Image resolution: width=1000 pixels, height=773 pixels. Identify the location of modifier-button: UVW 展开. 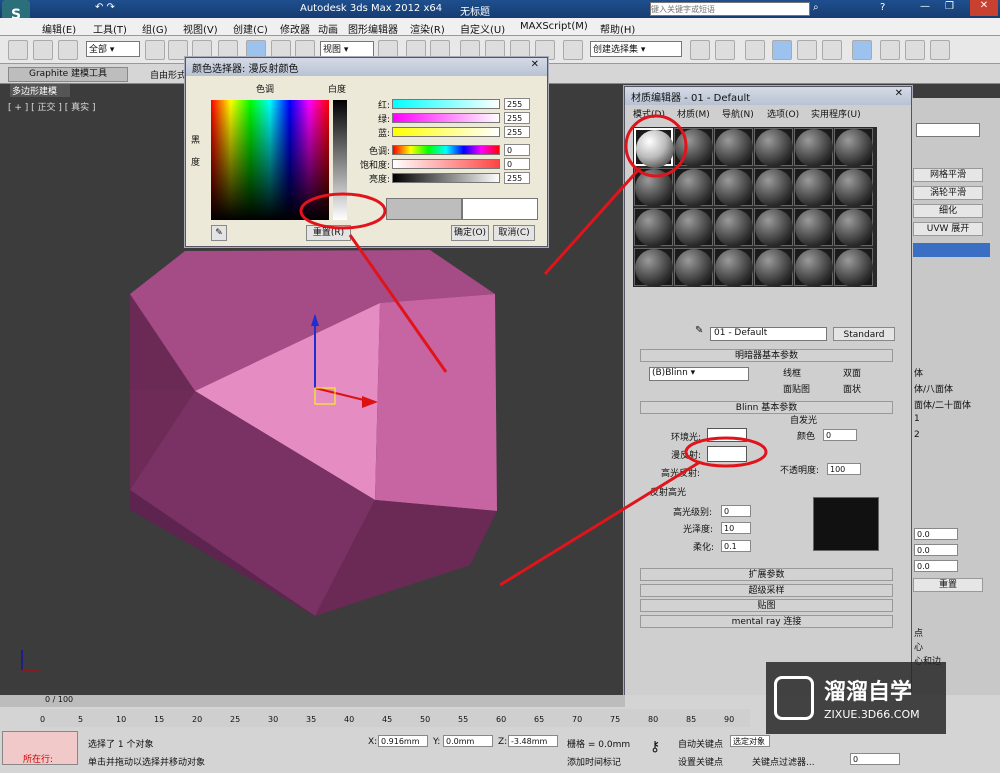
(948, 229).